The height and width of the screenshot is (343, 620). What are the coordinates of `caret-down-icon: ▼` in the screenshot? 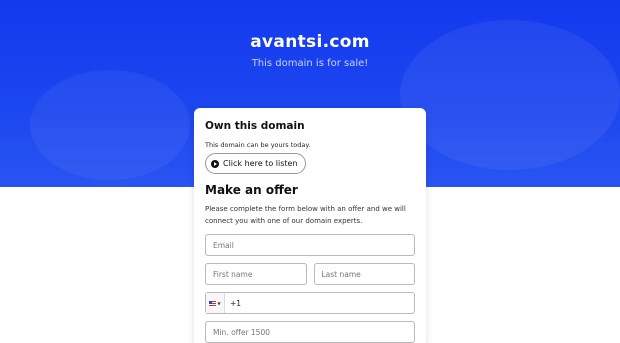 It's located at (219, 303).